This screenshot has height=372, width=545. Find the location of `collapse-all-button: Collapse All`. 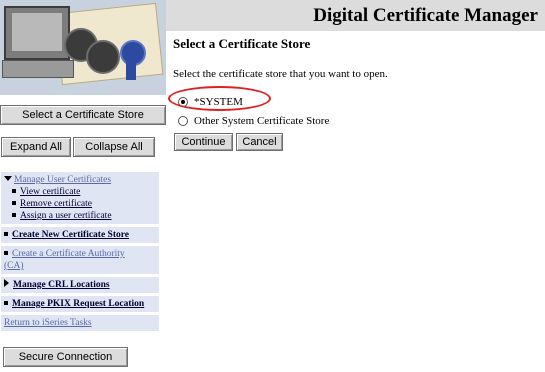

collapse-all-button: Collapse All is located at coordinates (114, 147).